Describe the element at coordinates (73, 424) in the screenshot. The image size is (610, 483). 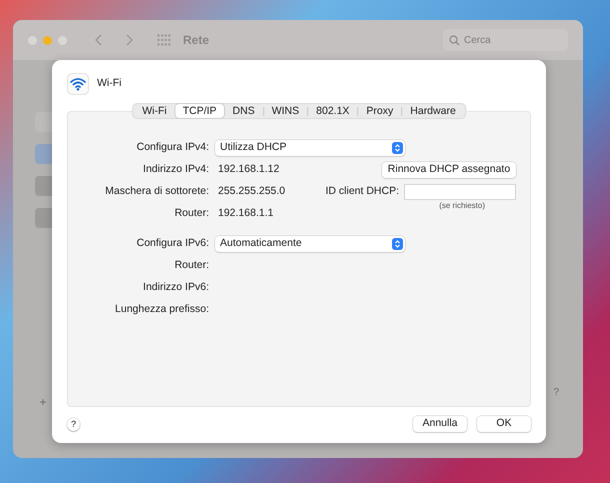
I see `help-button: ?` at that location.